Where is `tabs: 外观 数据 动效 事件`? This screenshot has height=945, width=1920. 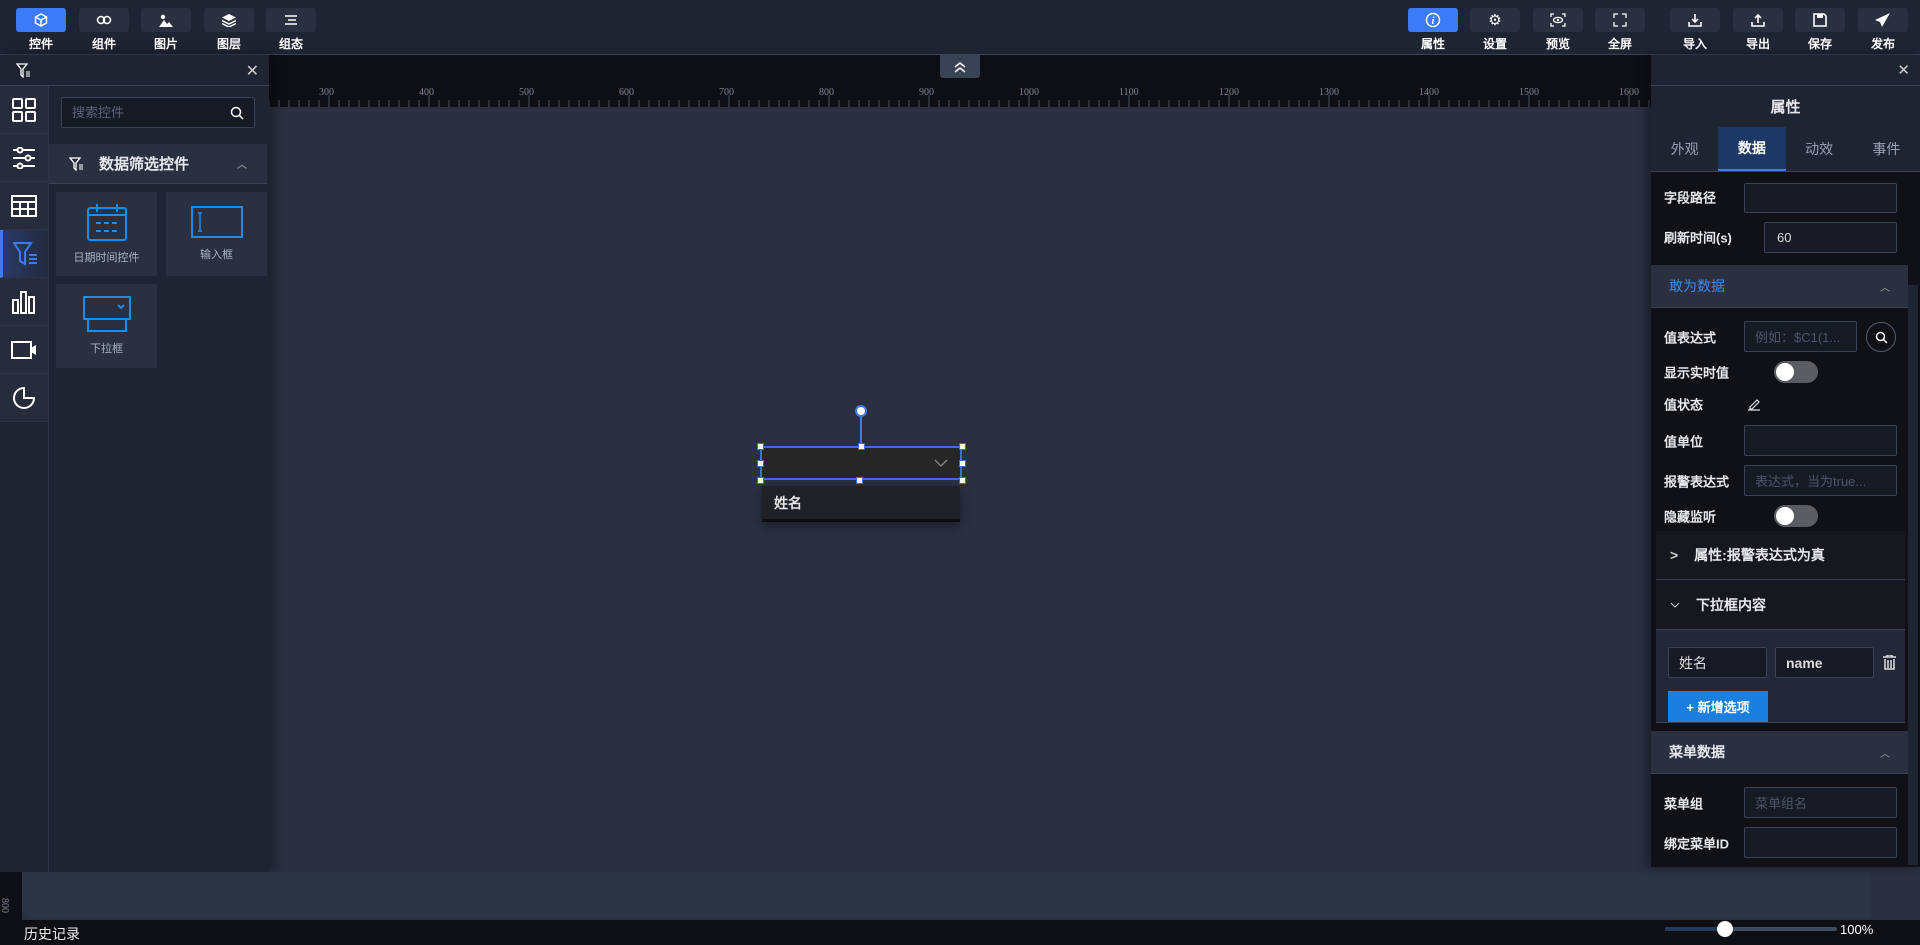
tabs: 外观 数据 动效 事件 is located at coordinates (1785, 149).